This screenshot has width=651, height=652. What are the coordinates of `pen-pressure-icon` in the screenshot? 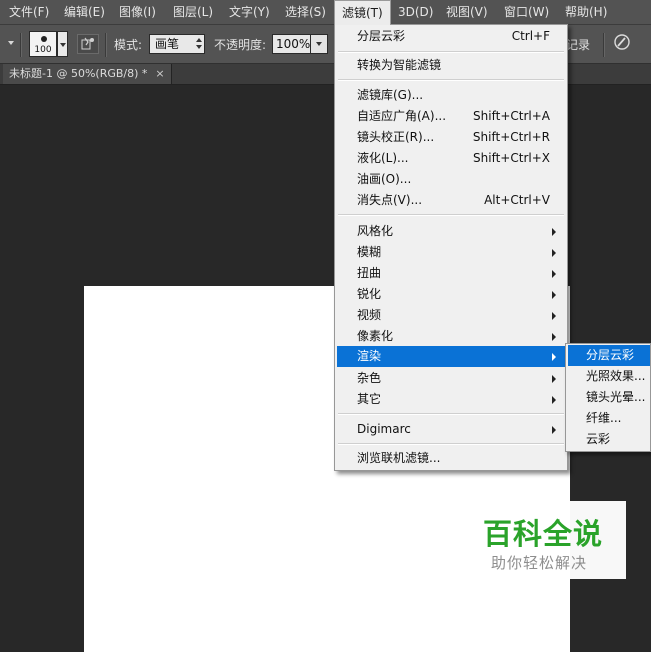 It's located at (622, 42).